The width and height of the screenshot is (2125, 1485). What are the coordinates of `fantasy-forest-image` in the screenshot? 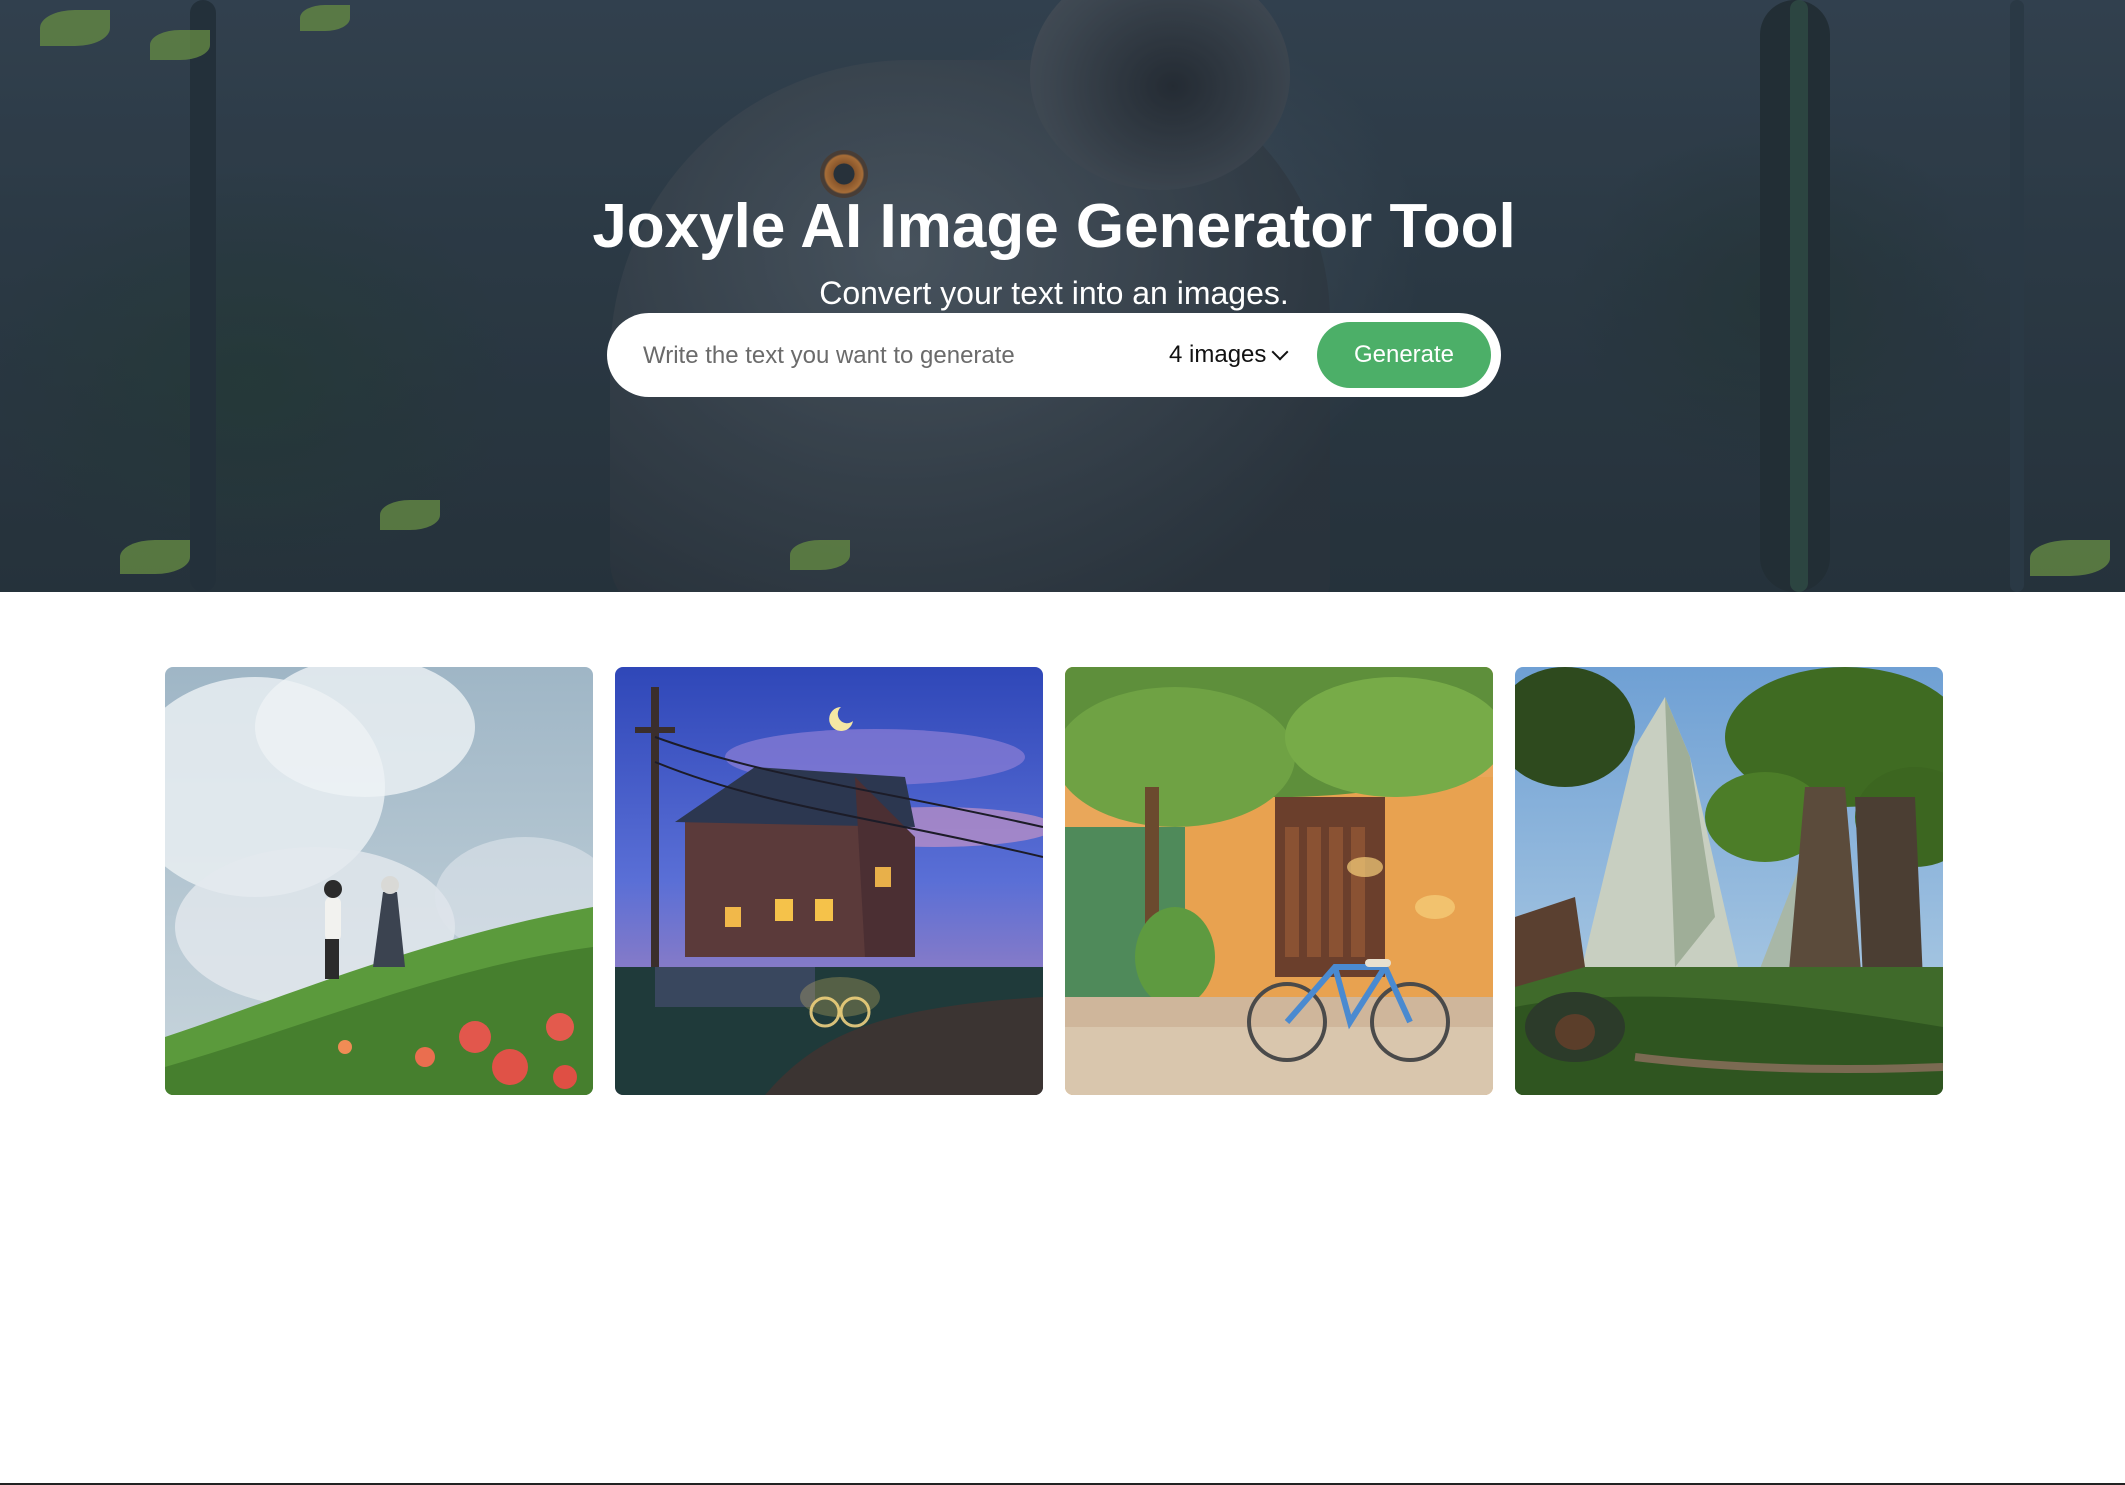 It's located at (1729, 881).